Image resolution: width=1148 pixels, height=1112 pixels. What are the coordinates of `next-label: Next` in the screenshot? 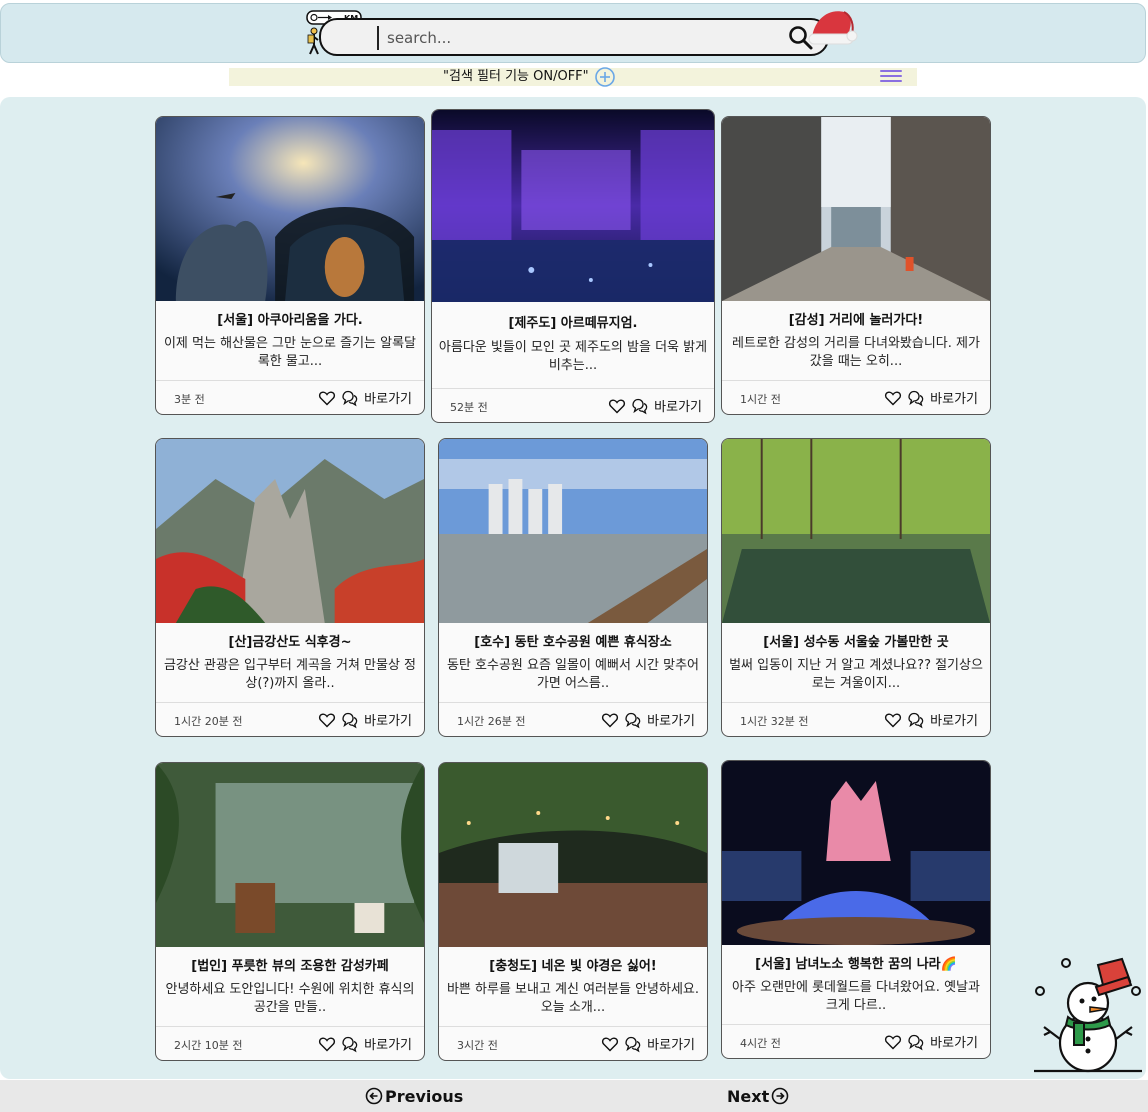 It's located at (748, 1096).